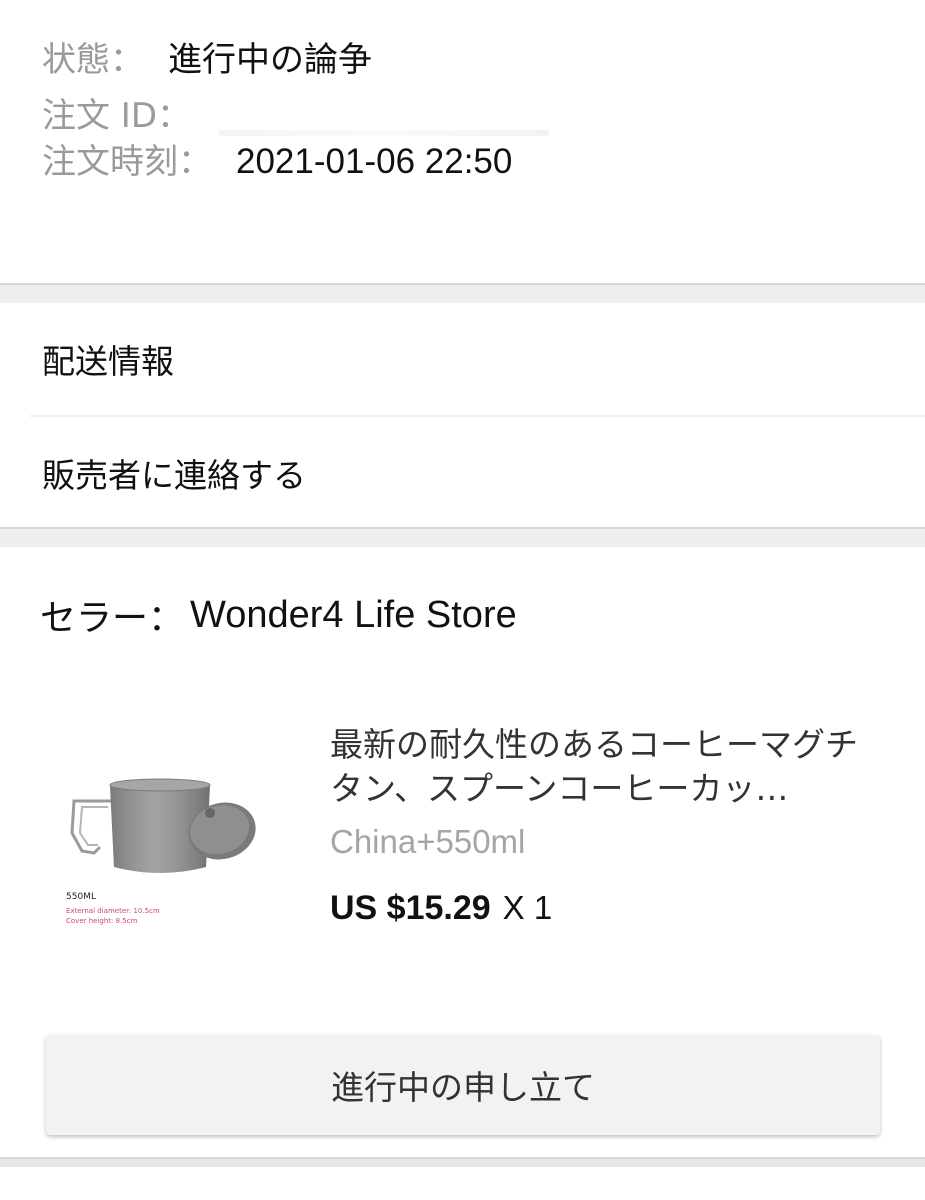 Image resolution: width=925 pixels, height=1200 pixels. I want to click on contact-seller-link: 販売者に連絡する, so click(462, 473).